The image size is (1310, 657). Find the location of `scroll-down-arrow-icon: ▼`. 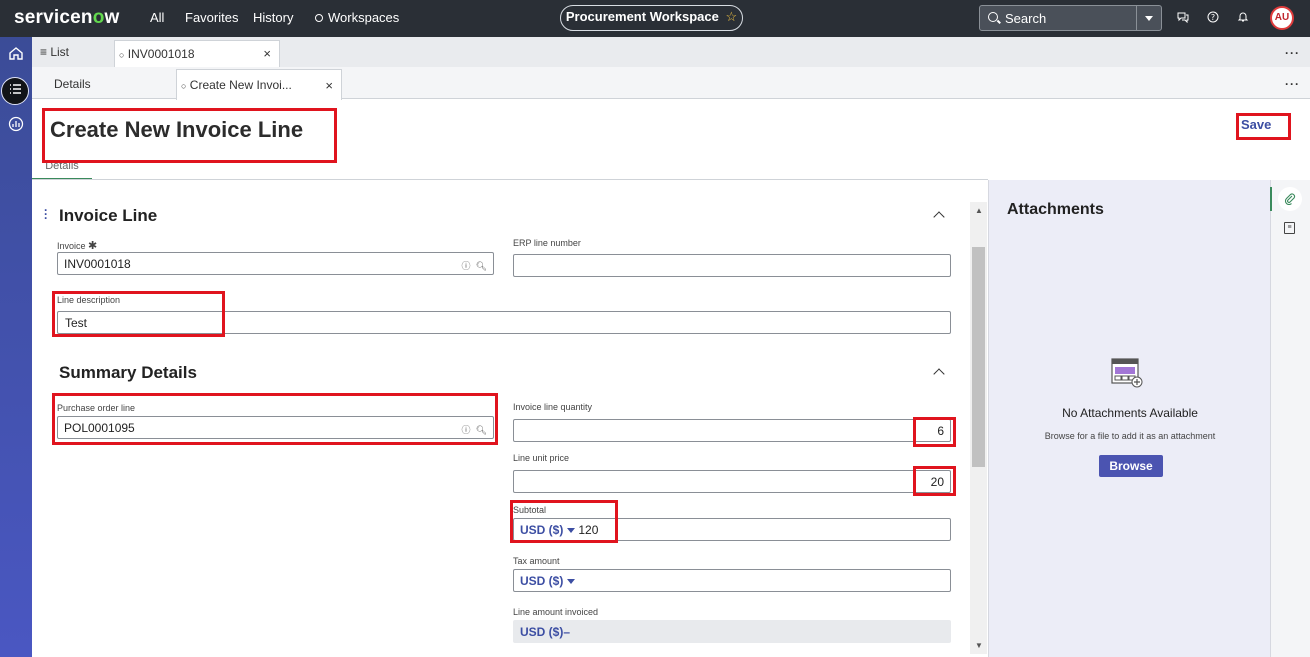

scroll-down-arrow-icon: ▼ is located at coordinates (979, 645).